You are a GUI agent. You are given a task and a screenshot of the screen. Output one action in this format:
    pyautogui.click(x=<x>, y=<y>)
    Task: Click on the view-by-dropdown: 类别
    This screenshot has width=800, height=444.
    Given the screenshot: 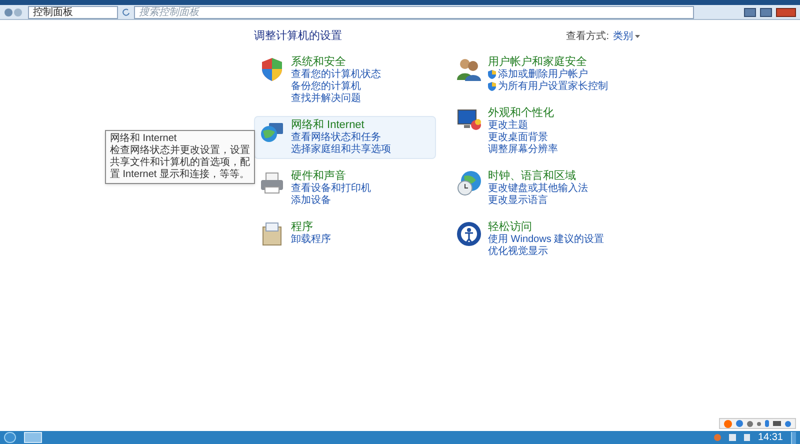 What is the action you would take?
    pyautogui.click(x=626, y=36)
    